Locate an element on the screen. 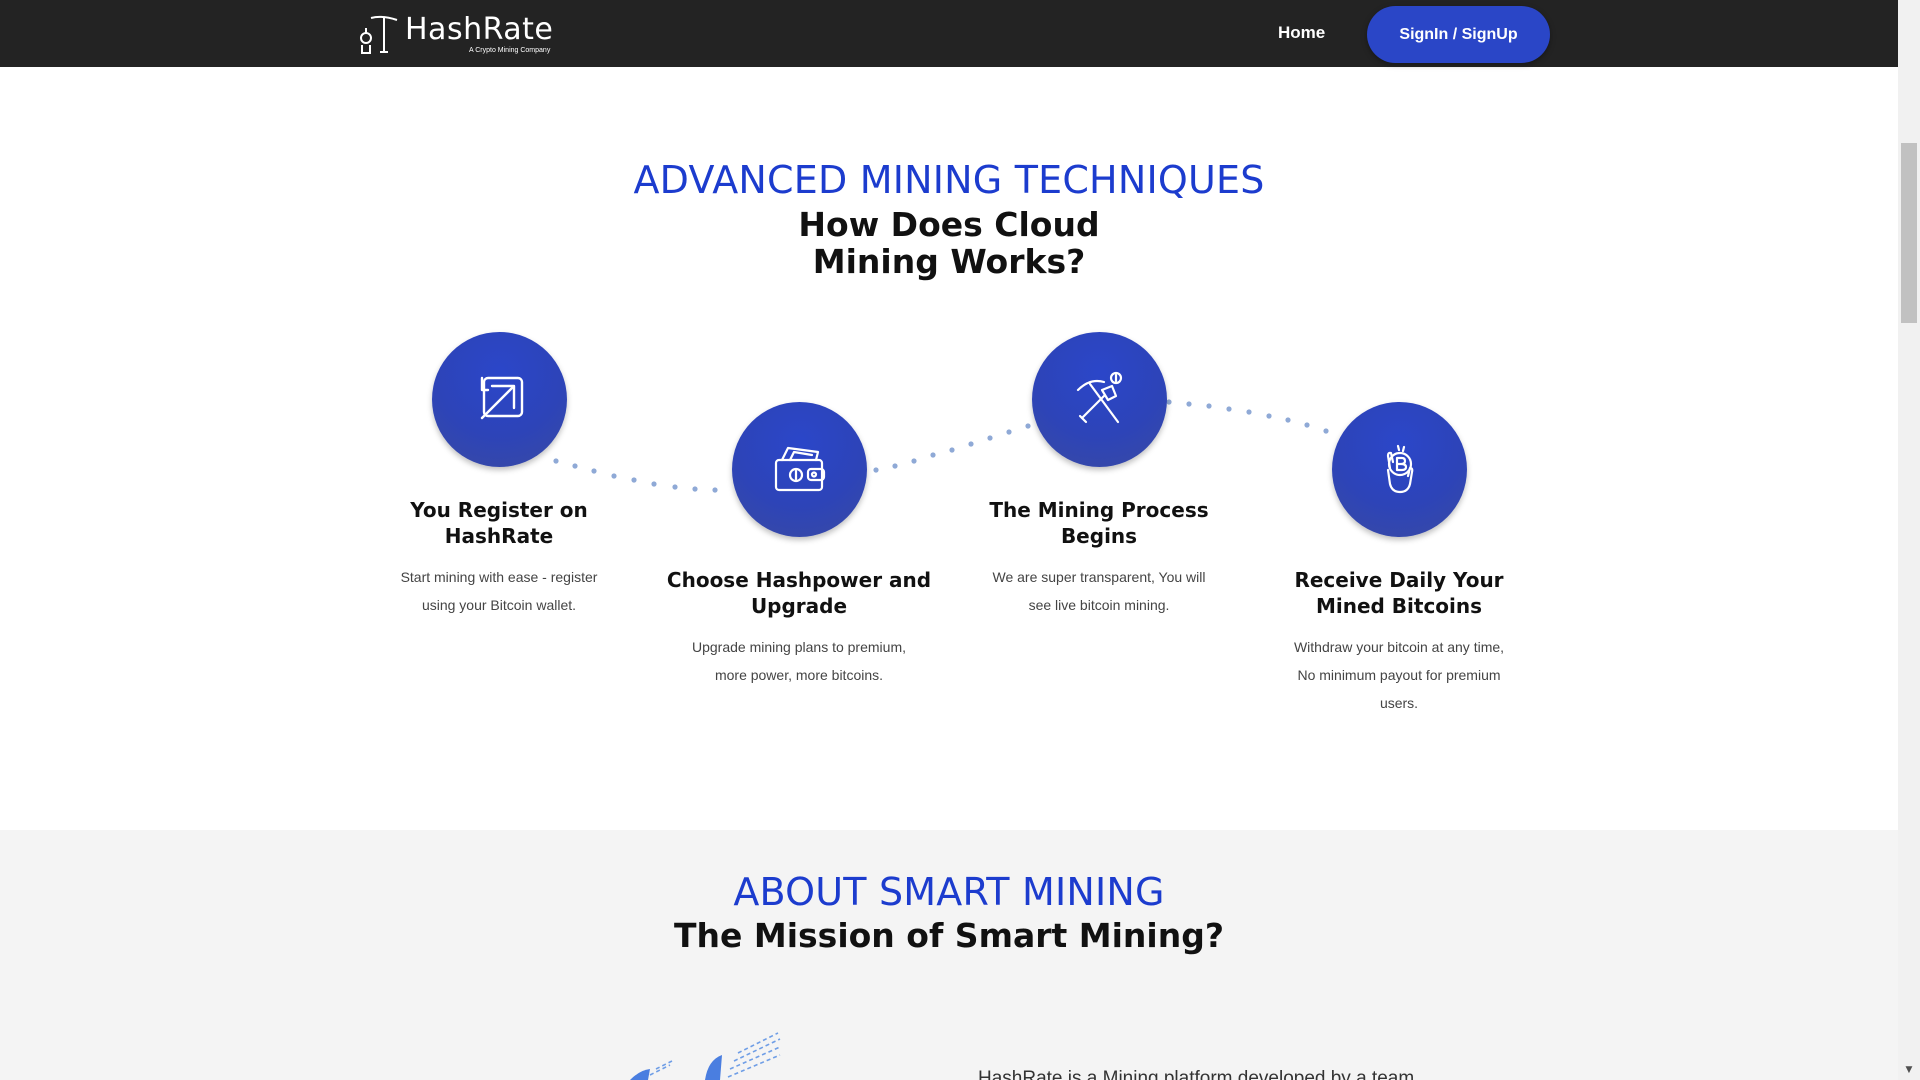 The width and height of the screenshot is (1920, 1080). signin-signup-button: SignIn / SignUp is located at coordinates (1458, 34).